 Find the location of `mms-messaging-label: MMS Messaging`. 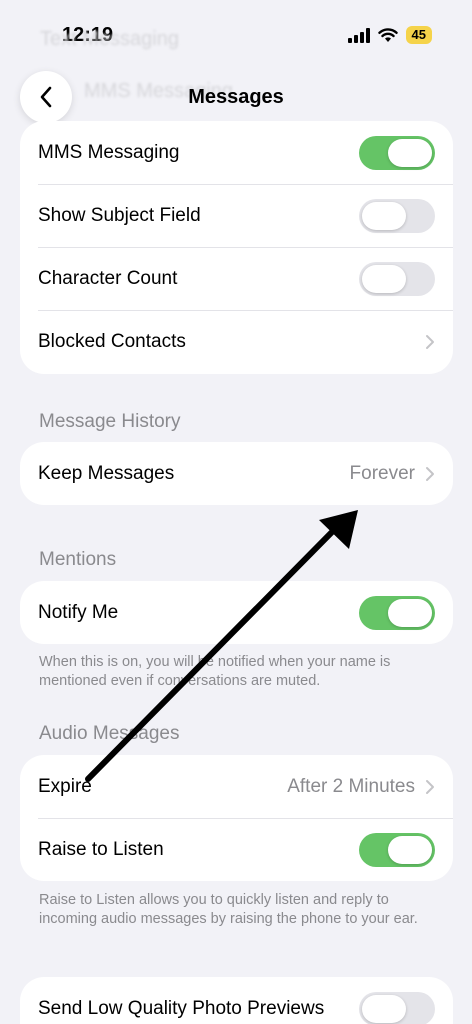

mms-messaging-label: MMS Messaging is located at coordinates (109, 152).